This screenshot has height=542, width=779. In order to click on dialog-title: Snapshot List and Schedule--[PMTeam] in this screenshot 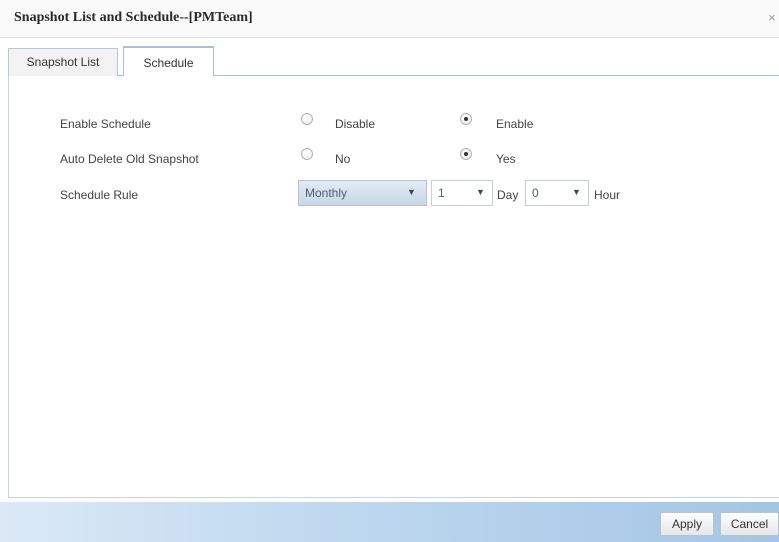, I will do `click(133, 17)`.